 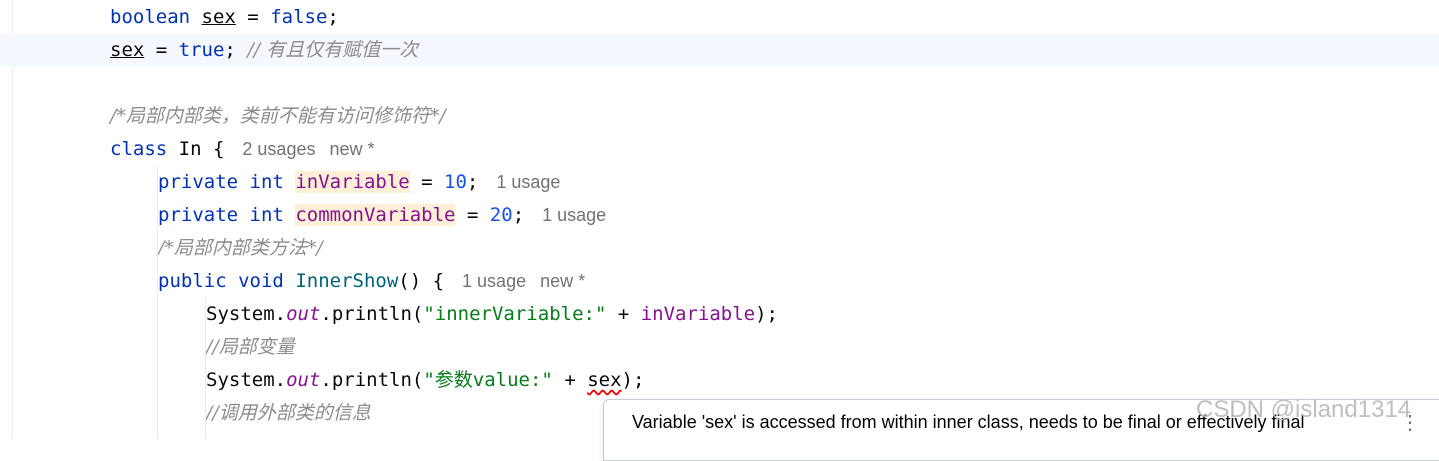 I want to click on code-text: private int inVariable = 10; 1 usage, so click(x=359, y=182).